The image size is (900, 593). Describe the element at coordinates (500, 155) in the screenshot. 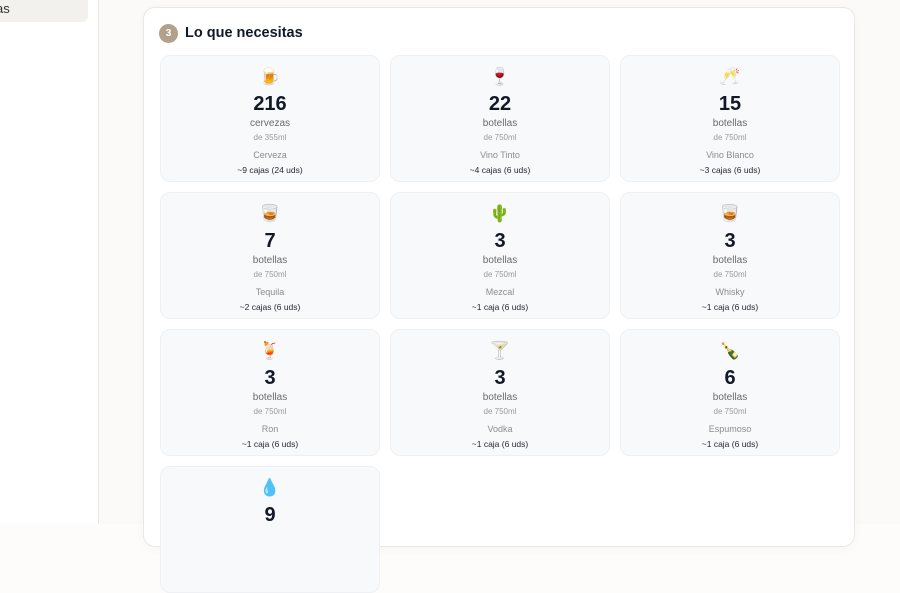

I see `drink-name: Vino Tinto` at that location.